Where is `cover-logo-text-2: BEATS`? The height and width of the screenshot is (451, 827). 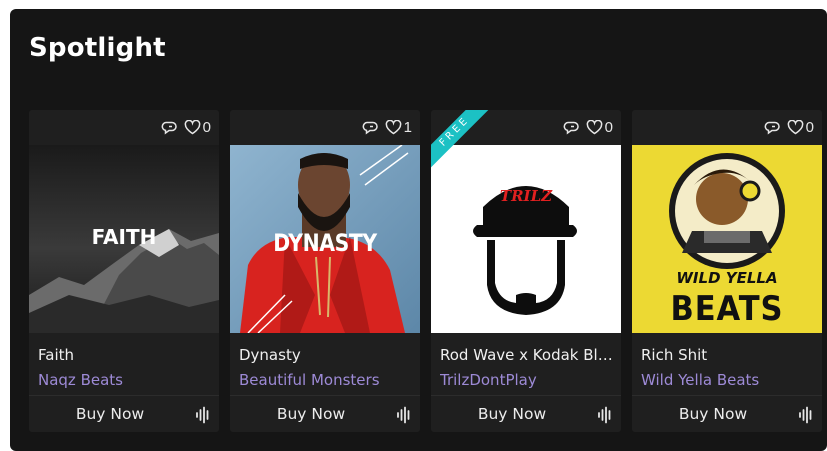 cover-logo-text-2: BEATS is located at coordinates (727, 309).